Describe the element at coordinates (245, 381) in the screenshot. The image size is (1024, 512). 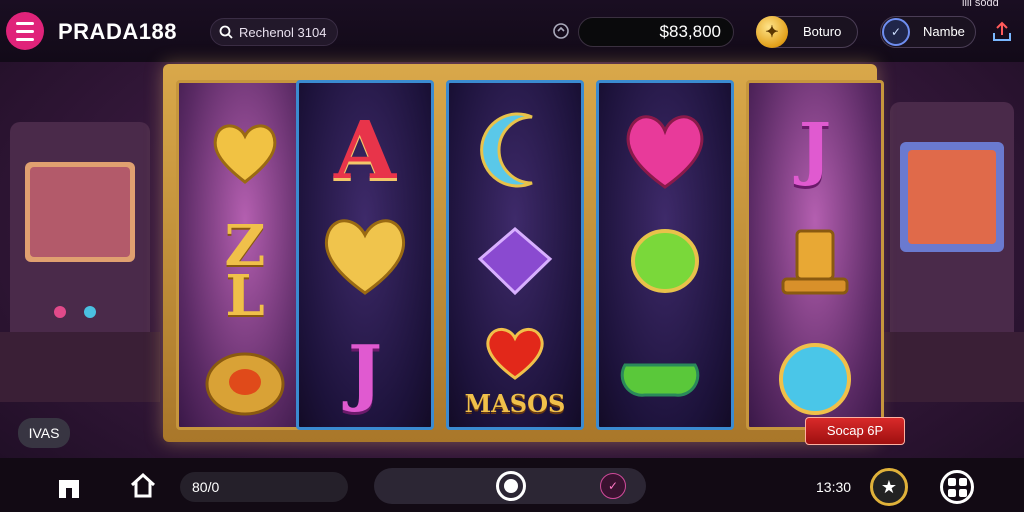
I see `ruby-ring-symbol` at that location.